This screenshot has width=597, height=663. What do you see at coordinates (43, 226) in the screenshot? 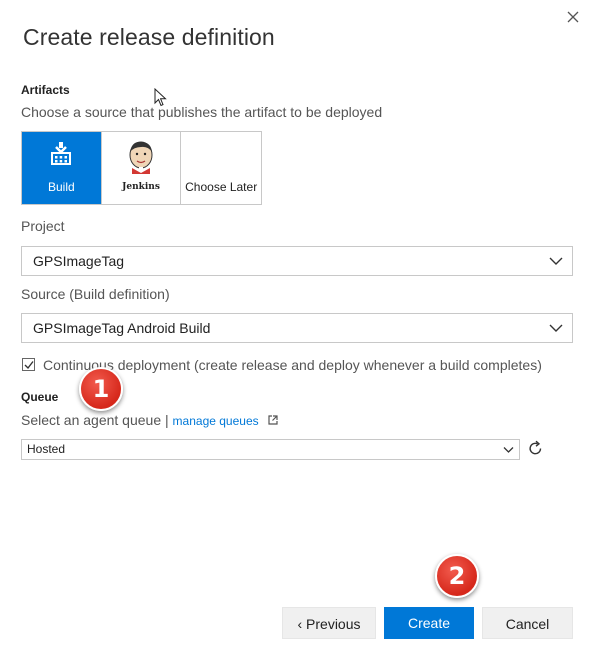
I see `project-label: Project` at bounding box center [43, 226].